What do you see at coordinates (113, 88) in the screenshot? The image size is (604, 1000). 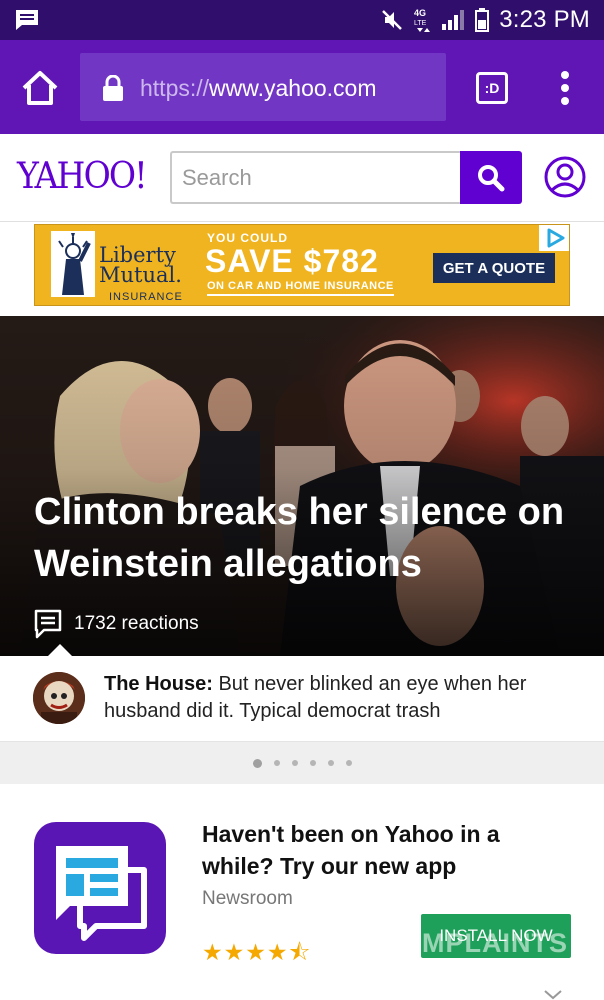 I see `lock-icon` at bounding box center [113, 88].